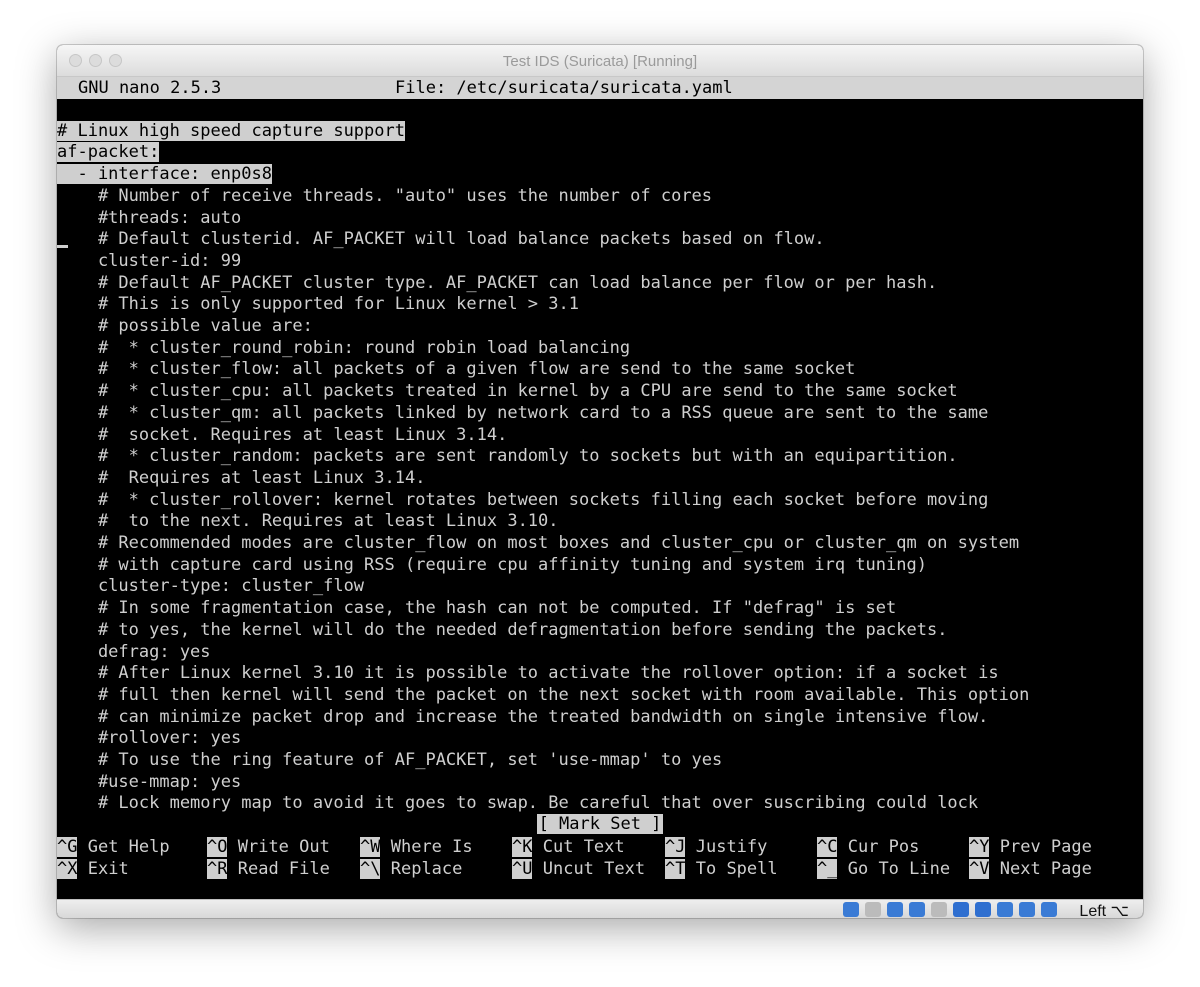 The image size is (1200, 987). What do you see at coordinates (736, 869) in the screenshot?
I see `shortcut-label: To Spell` at bounding box center [736, 869].